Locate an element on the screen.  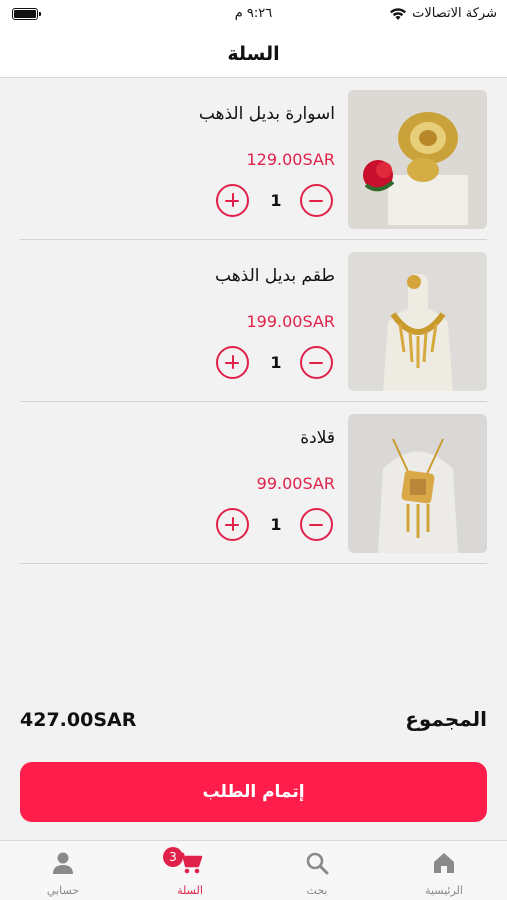
tab-label: بحث is located at coordinates (317, 890).